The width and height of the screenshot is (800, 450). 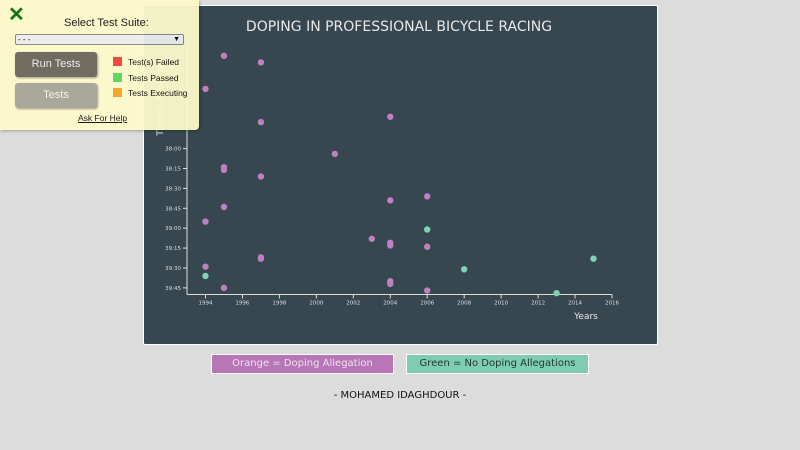 I want to click on status-passed: Tests Passed, so click(x=146, y=78).